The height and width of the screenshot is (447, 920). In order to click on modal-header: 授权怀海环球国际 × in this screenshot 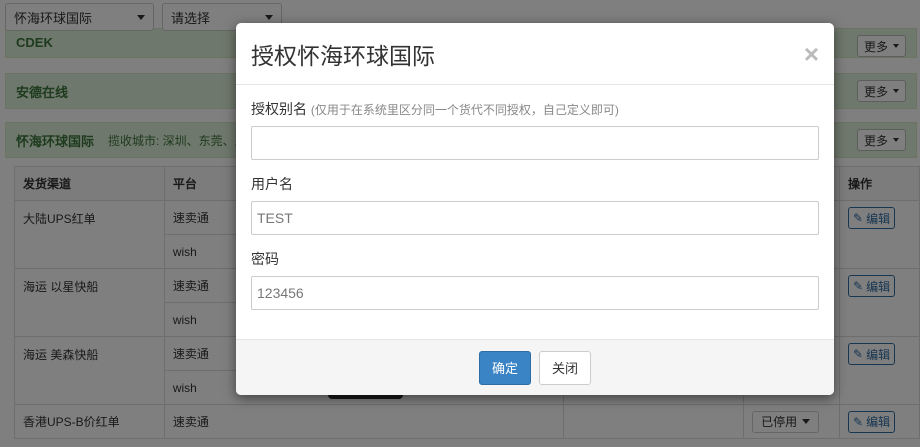, I will do `click(535, 54)`.